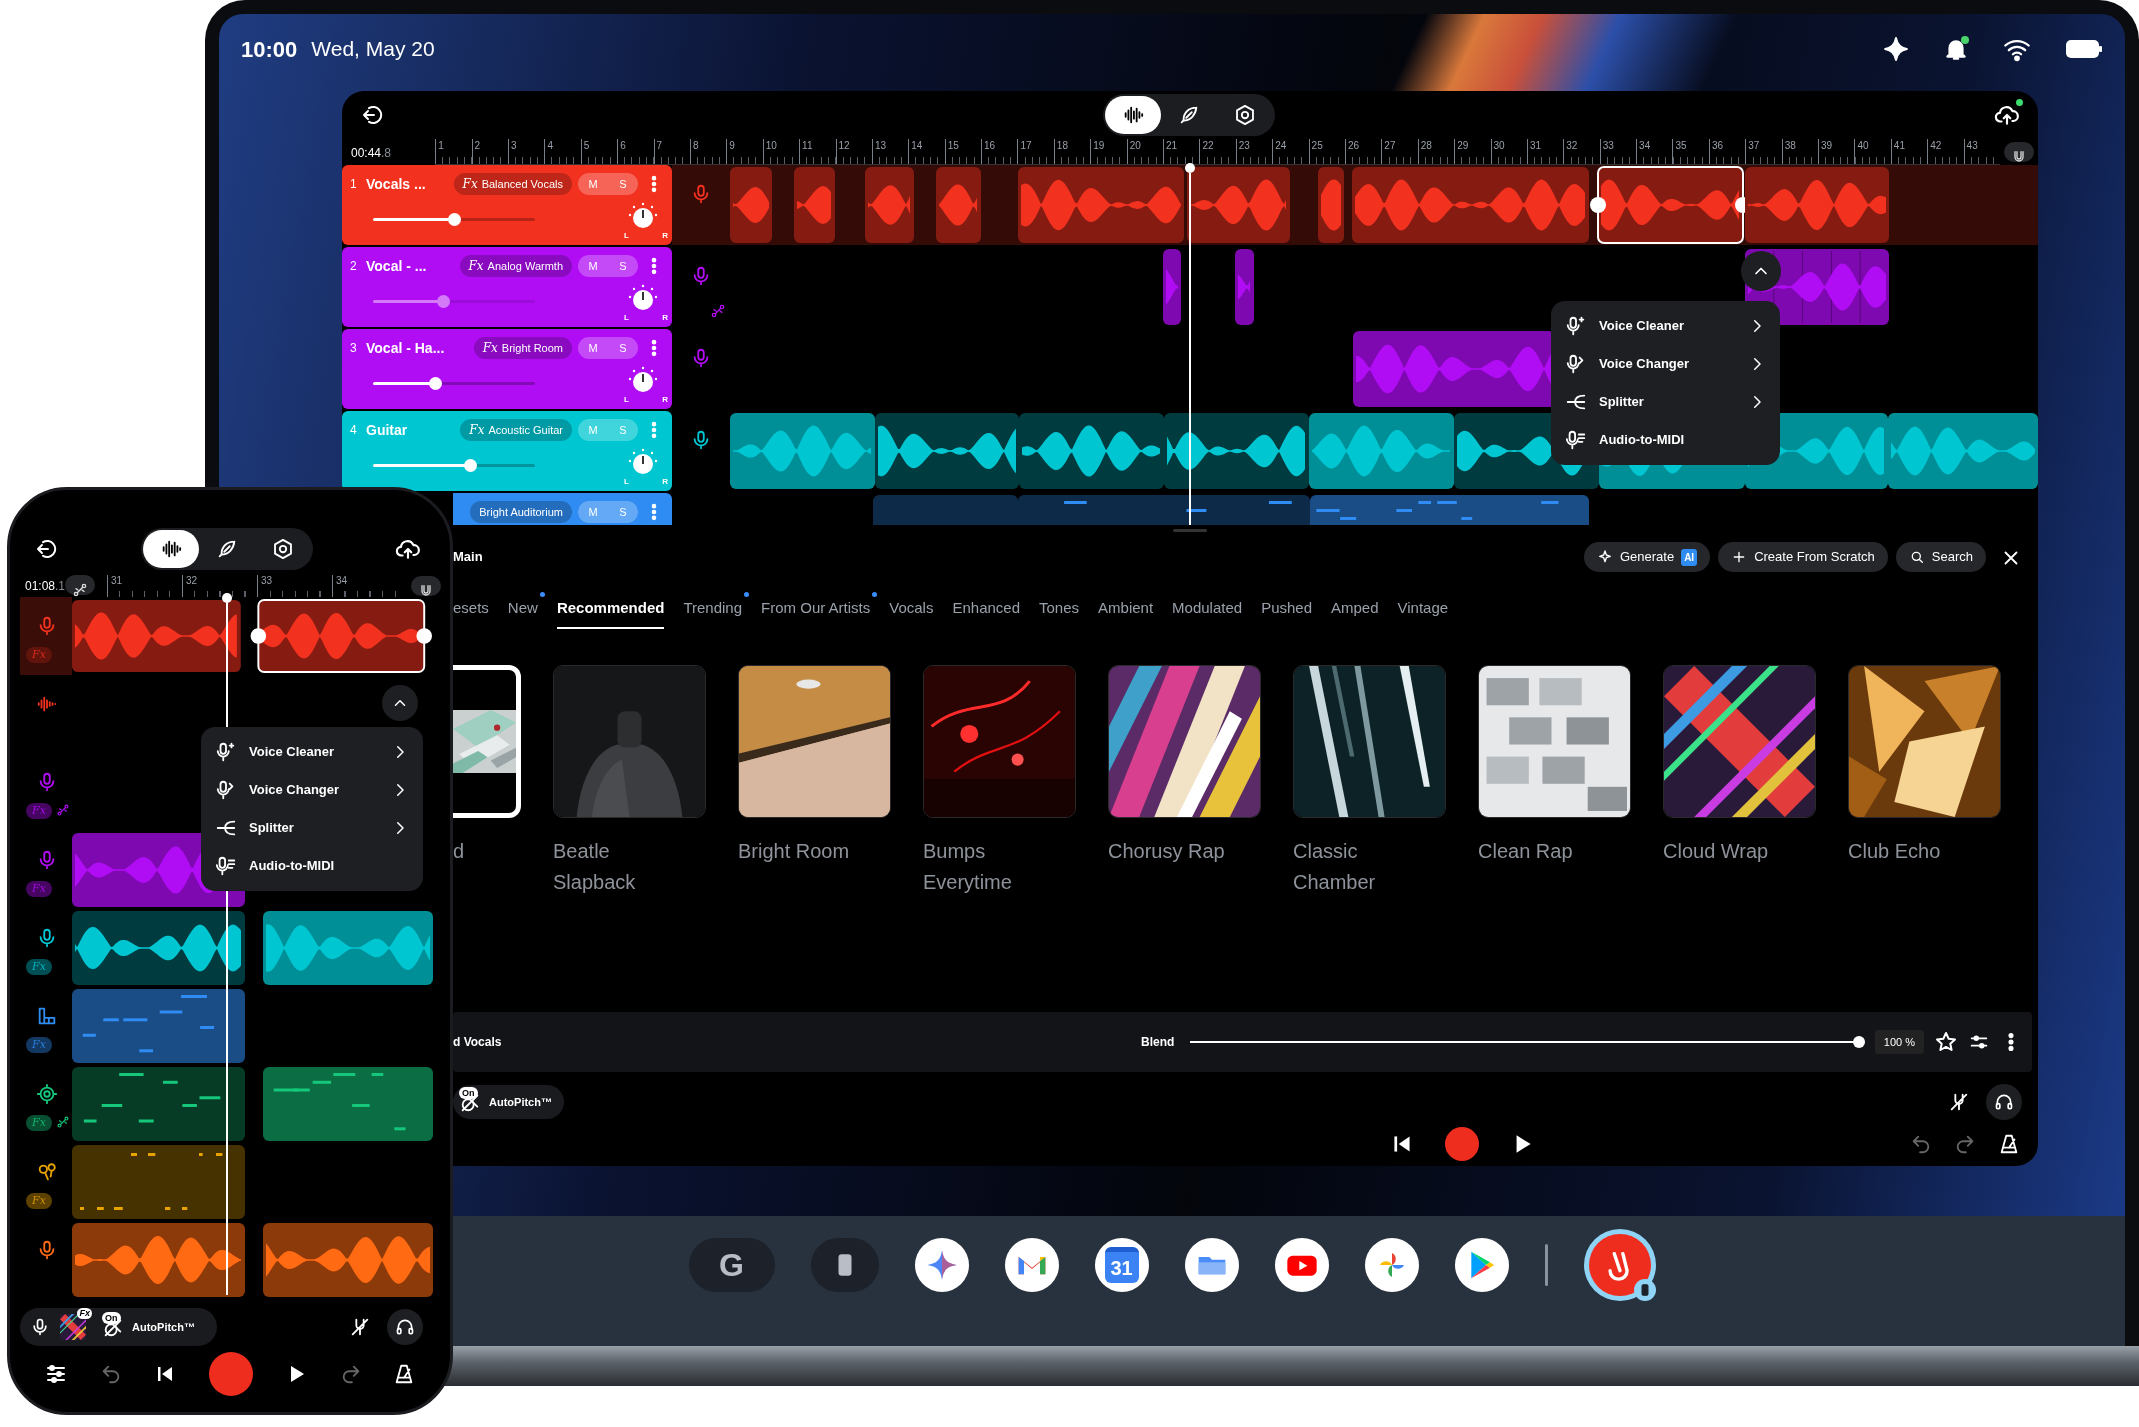 Image resolution: width=2139 pixels, height=1427 pixels. Describe the element at coordinates (816, 609) in the screenshot. I see `category-tab: From Our Artists` at that location.